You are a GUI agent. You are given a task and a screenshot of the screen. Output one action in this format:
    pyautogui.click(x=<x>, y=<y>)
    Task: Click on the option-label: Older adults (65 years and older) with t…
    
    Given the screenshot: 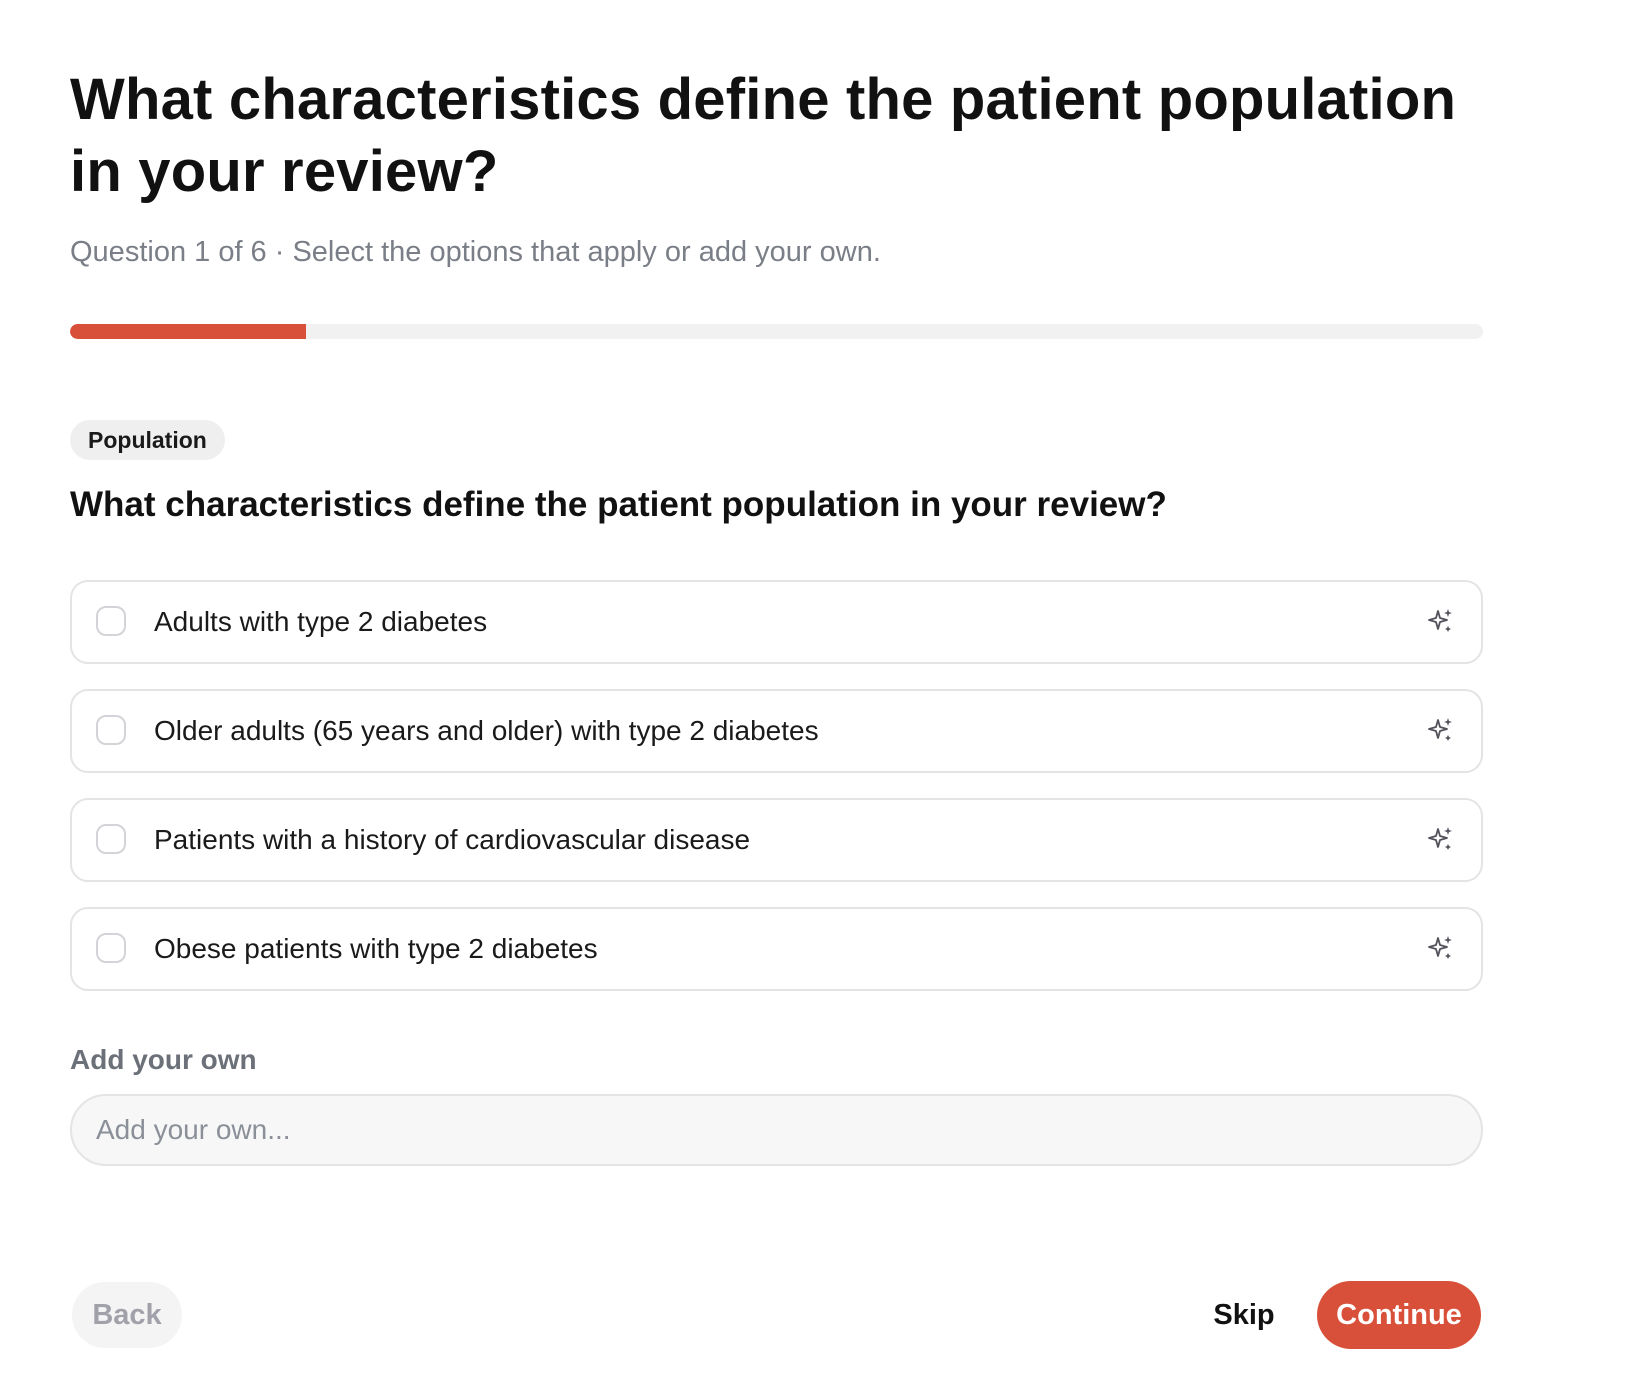 What is the action you would take?
    pyautogui.click(x=486, y=730)
    